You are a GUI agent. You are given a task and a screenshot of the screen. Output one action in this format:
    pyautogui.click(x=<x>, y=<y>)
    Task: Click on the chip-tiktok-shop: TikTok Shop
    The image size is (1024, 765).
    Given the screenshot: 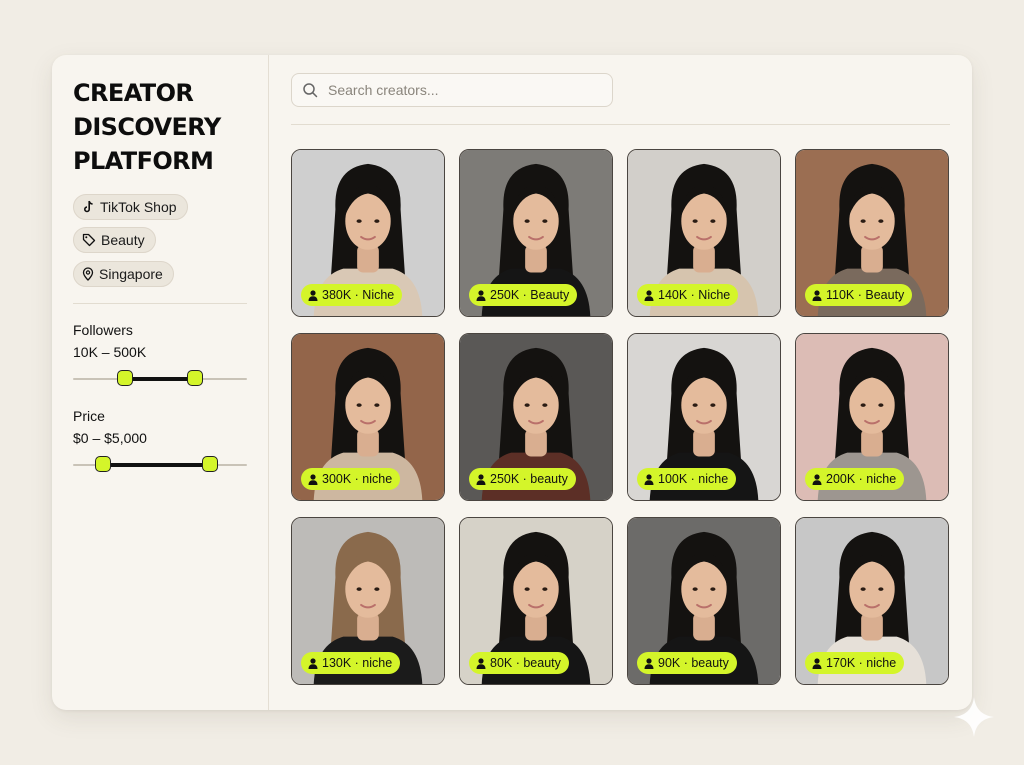 What is the action you would take?
    pyautogui.click(x=130, y=207)
    